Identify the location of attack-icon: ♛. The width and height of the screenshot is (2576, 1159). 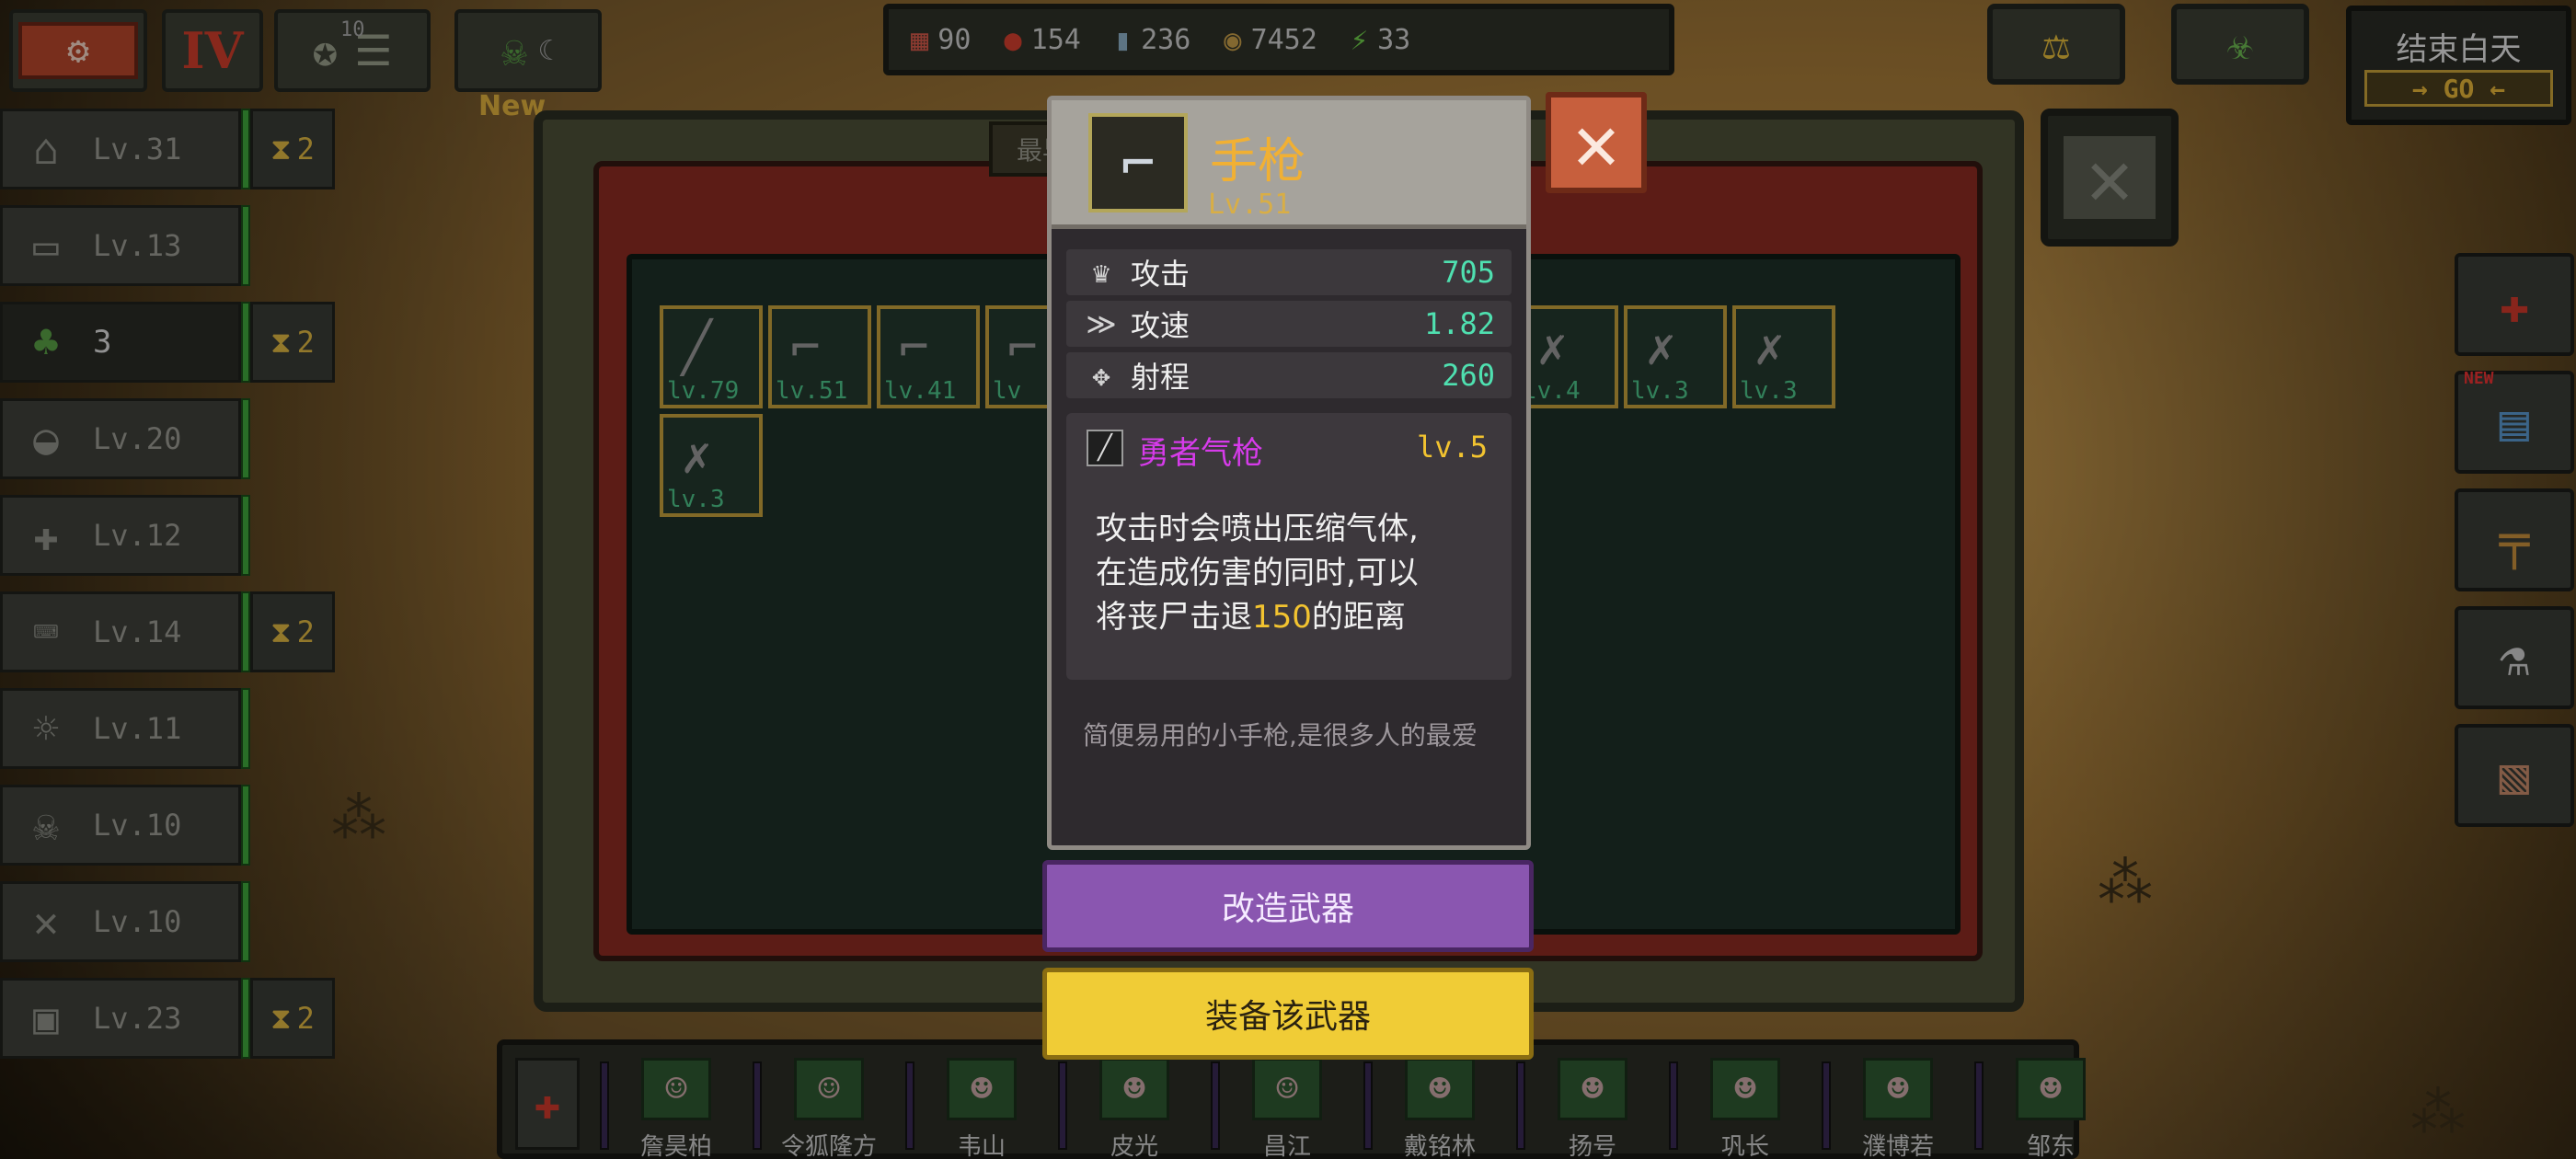
(1101, 272).